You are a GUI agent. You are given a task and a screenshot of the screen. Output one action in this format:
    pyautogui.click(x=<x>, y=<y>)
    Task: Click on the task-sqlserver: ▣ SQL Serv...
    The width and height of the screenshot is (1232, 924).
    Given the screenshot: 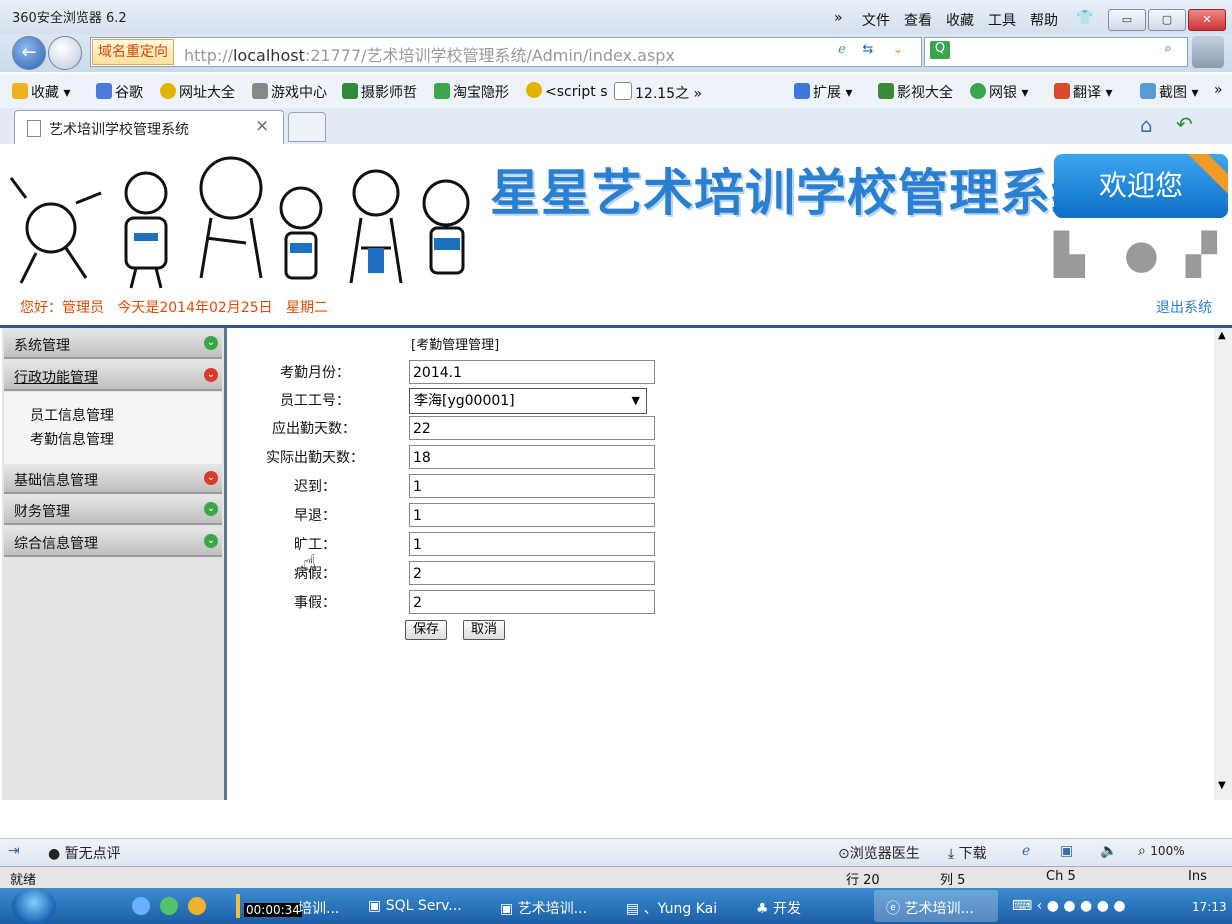 What is the action you would take?
    pyautogui.click(x=415, y=906)
    